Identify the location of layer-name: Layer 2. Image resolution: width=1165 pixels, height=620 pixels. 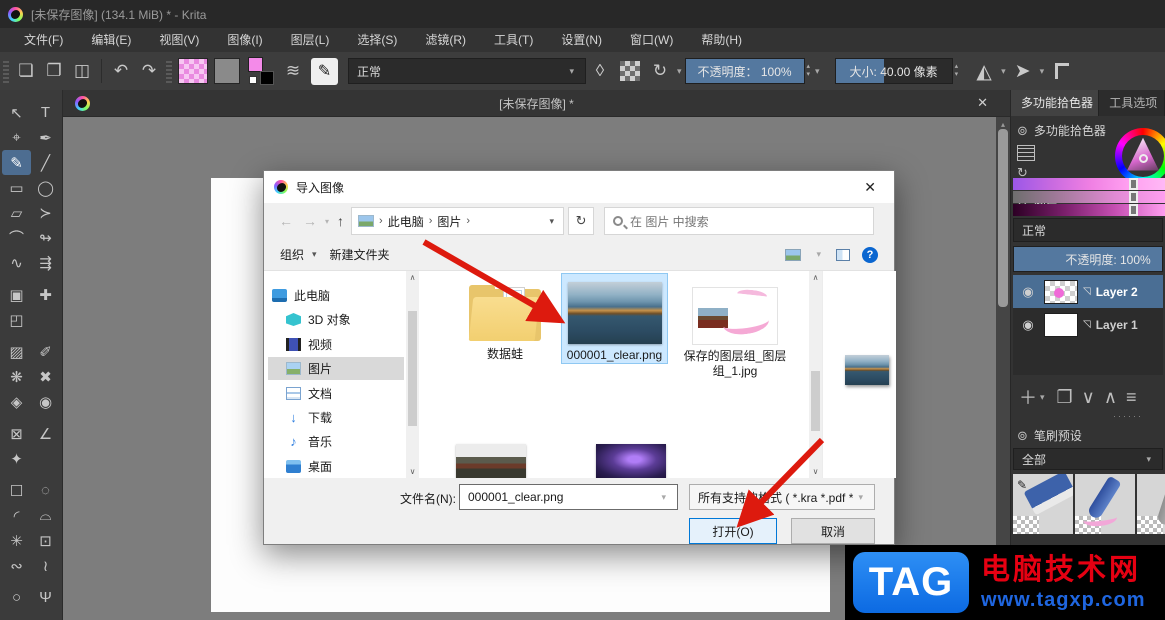
(1117, 292).